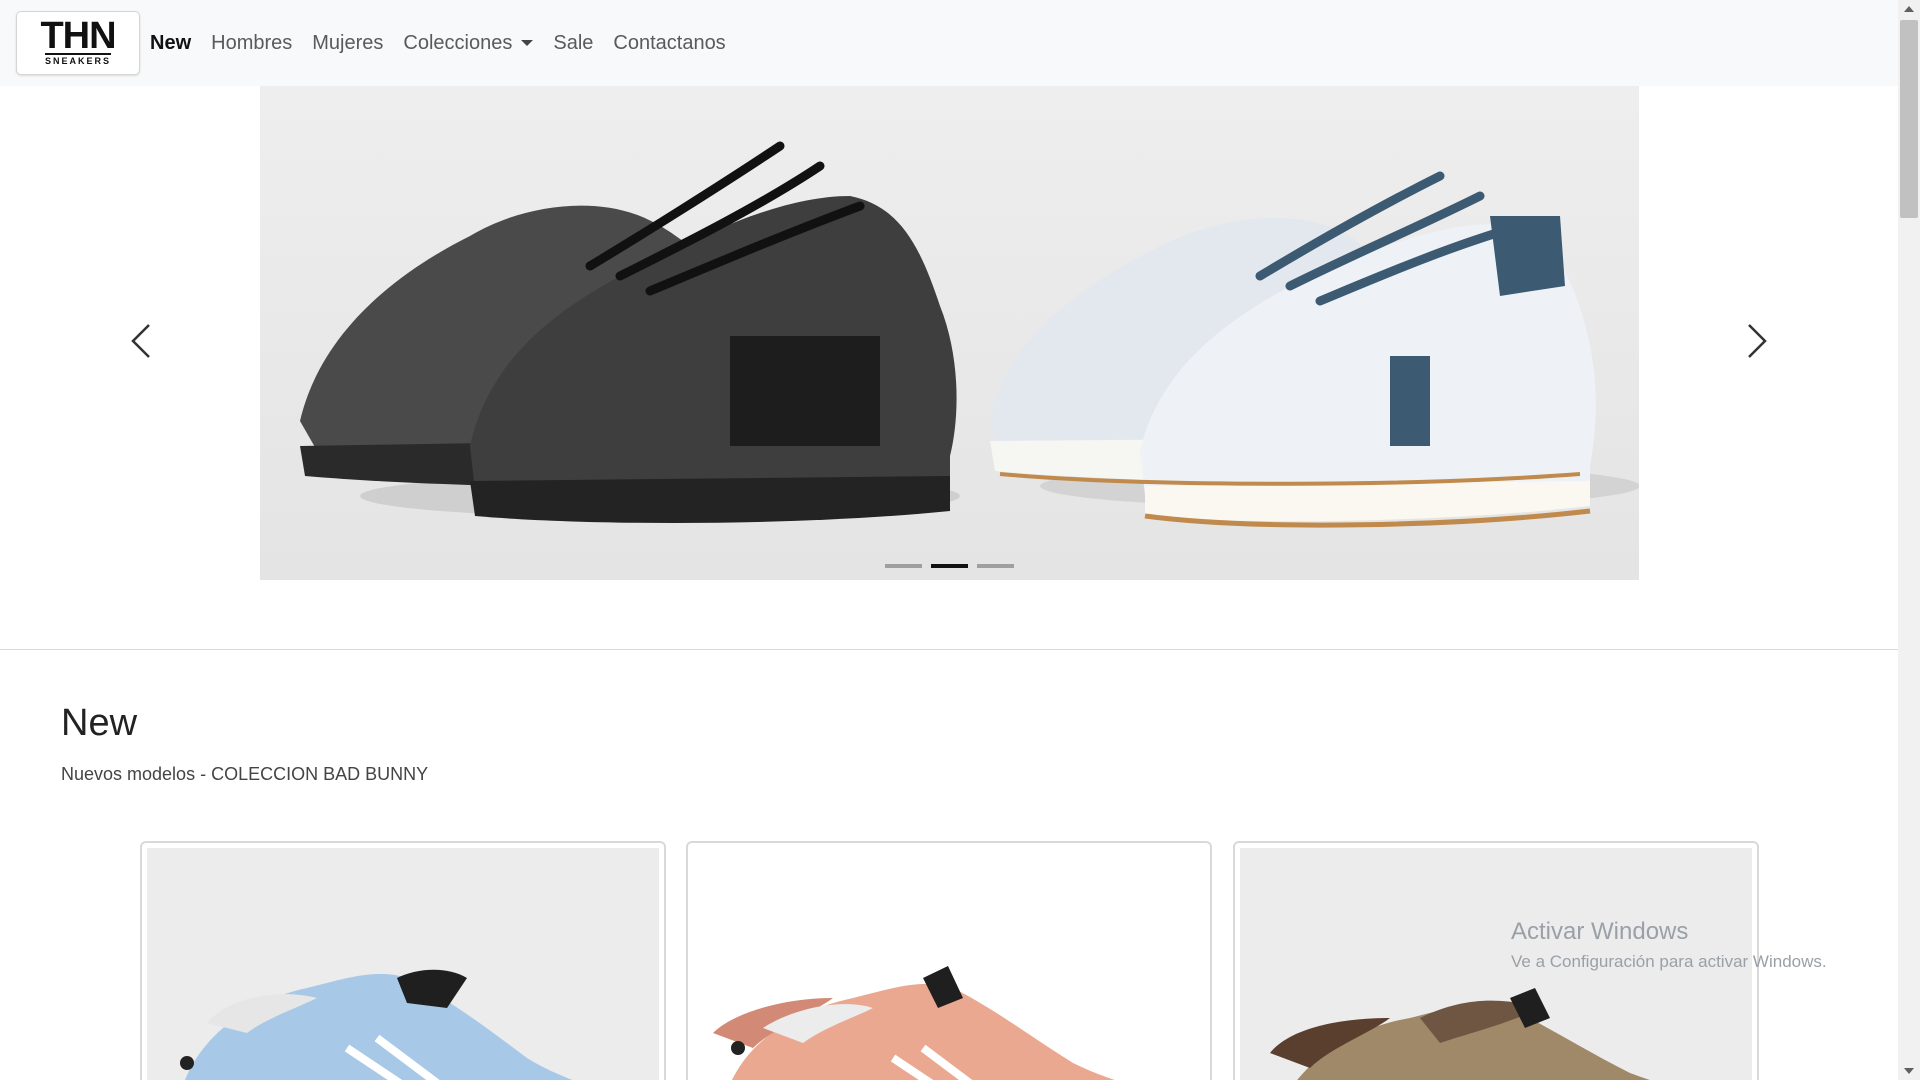  I want to click on pink-sneaker-image, so click(914, 1023).